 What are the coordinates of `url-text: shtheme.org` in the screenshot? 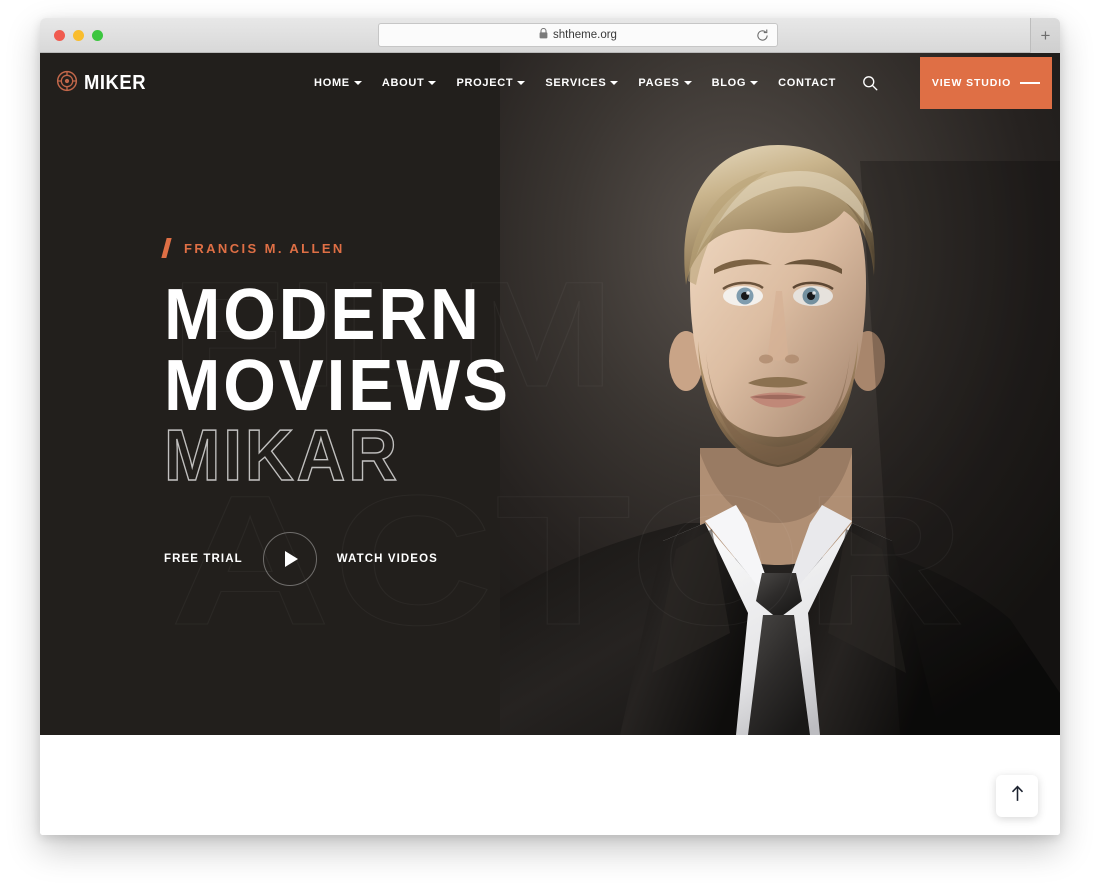 It's located at (585, 35).